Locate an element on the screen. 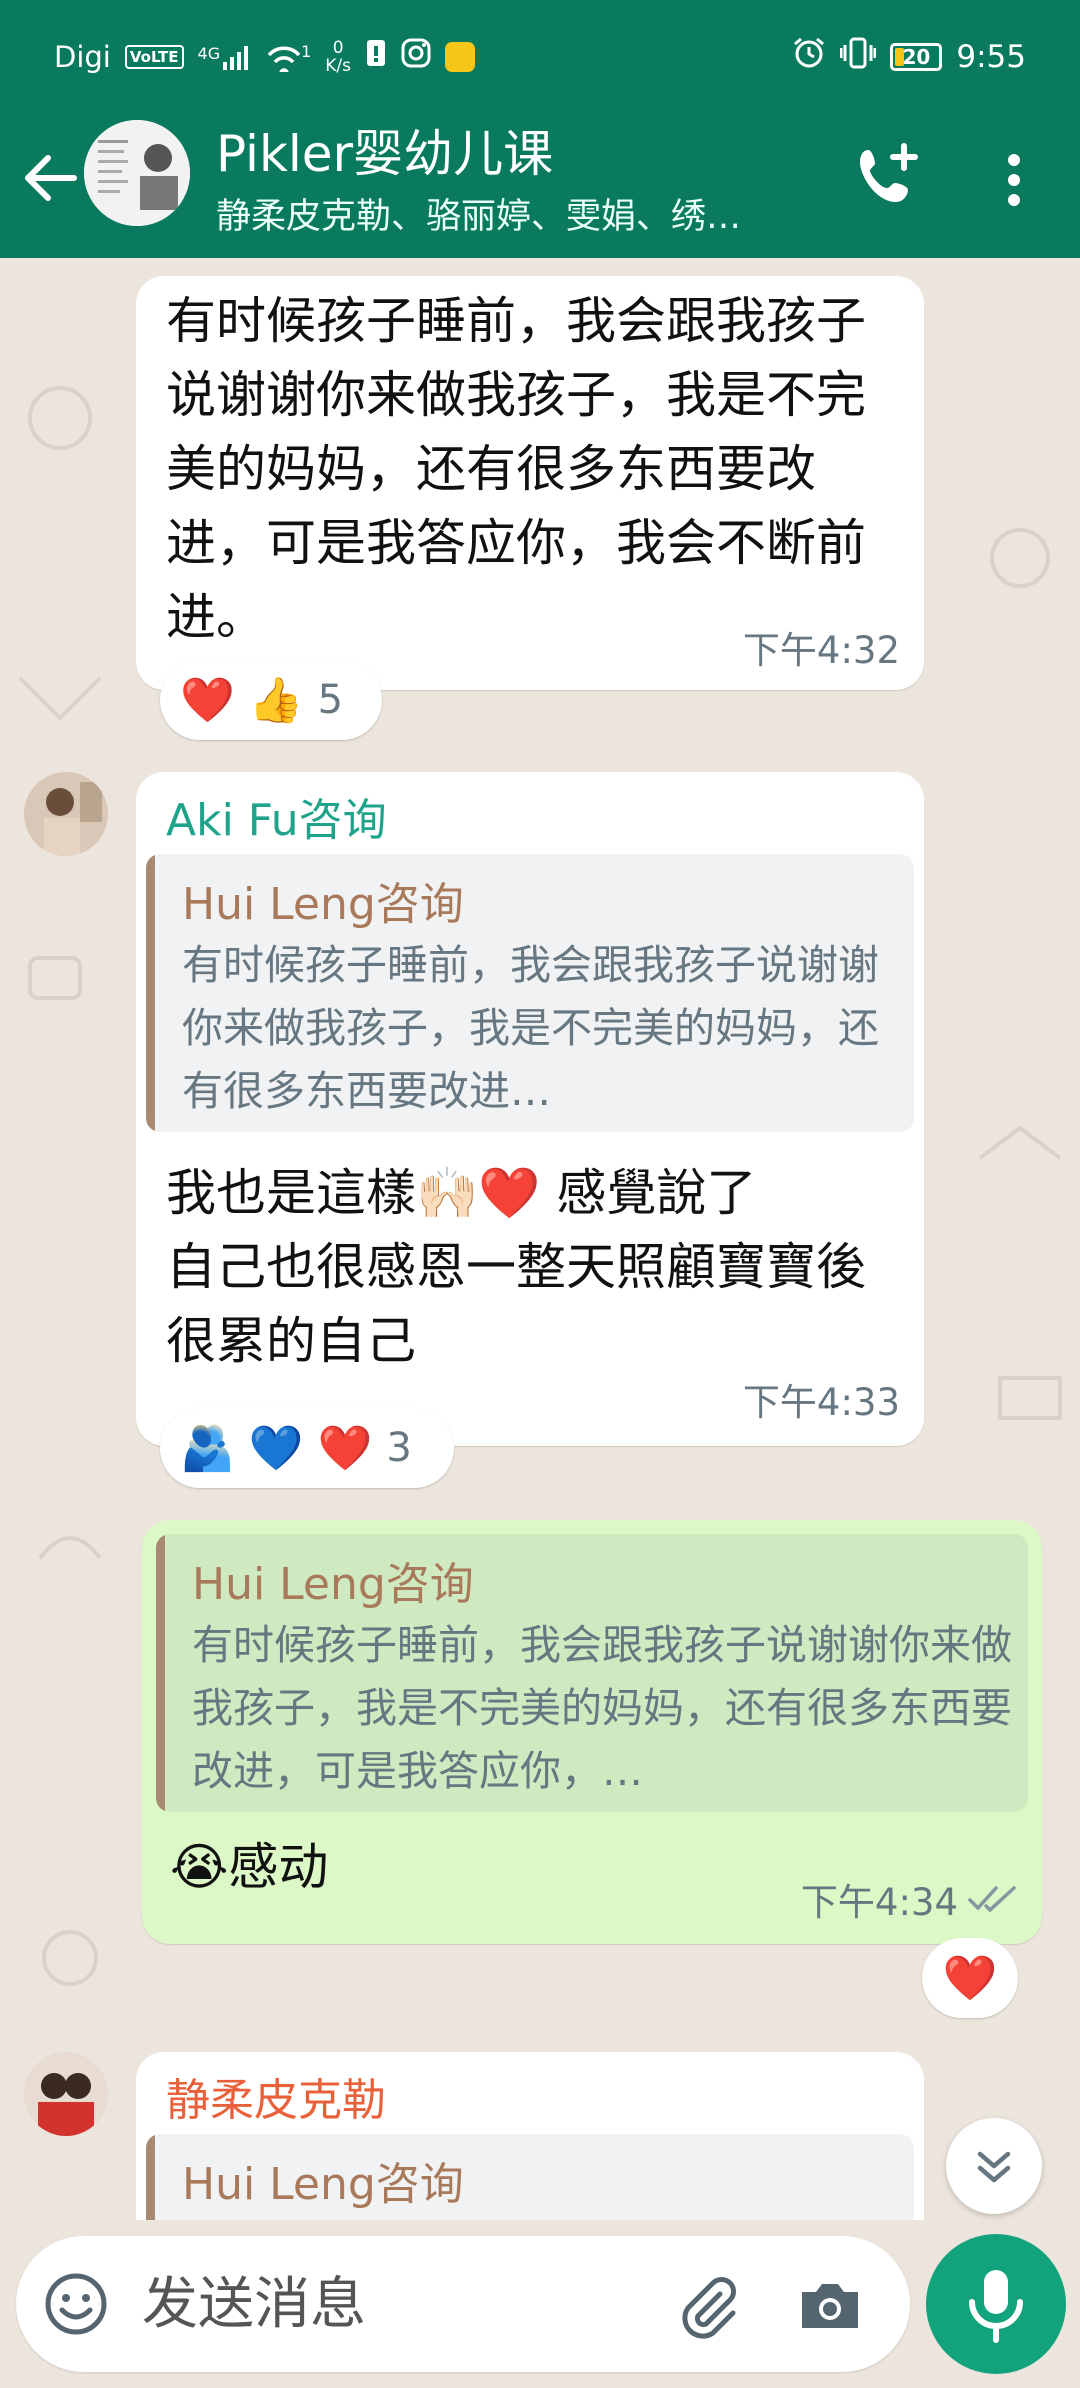  emoji-button is located at coordinates (76, 2304).